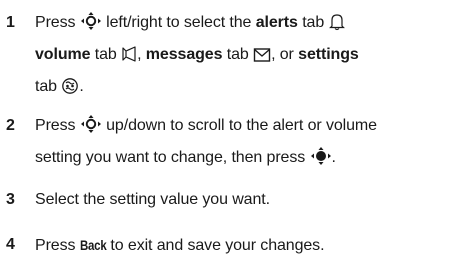 The height and width of the screenshot is (261, 474). What do you see at coordinates (10, 199) in the screenshot?
I see `step-number: 3` at bounding box center [10, 199].